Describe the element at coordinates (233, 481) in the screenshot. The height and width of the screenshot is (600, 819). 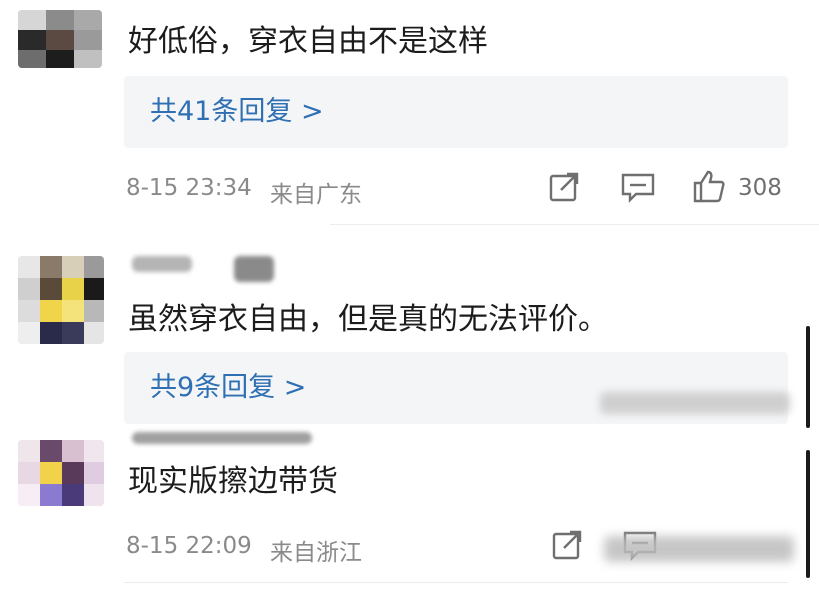
I see `comment-text: 现实版擦边带货` at that location.